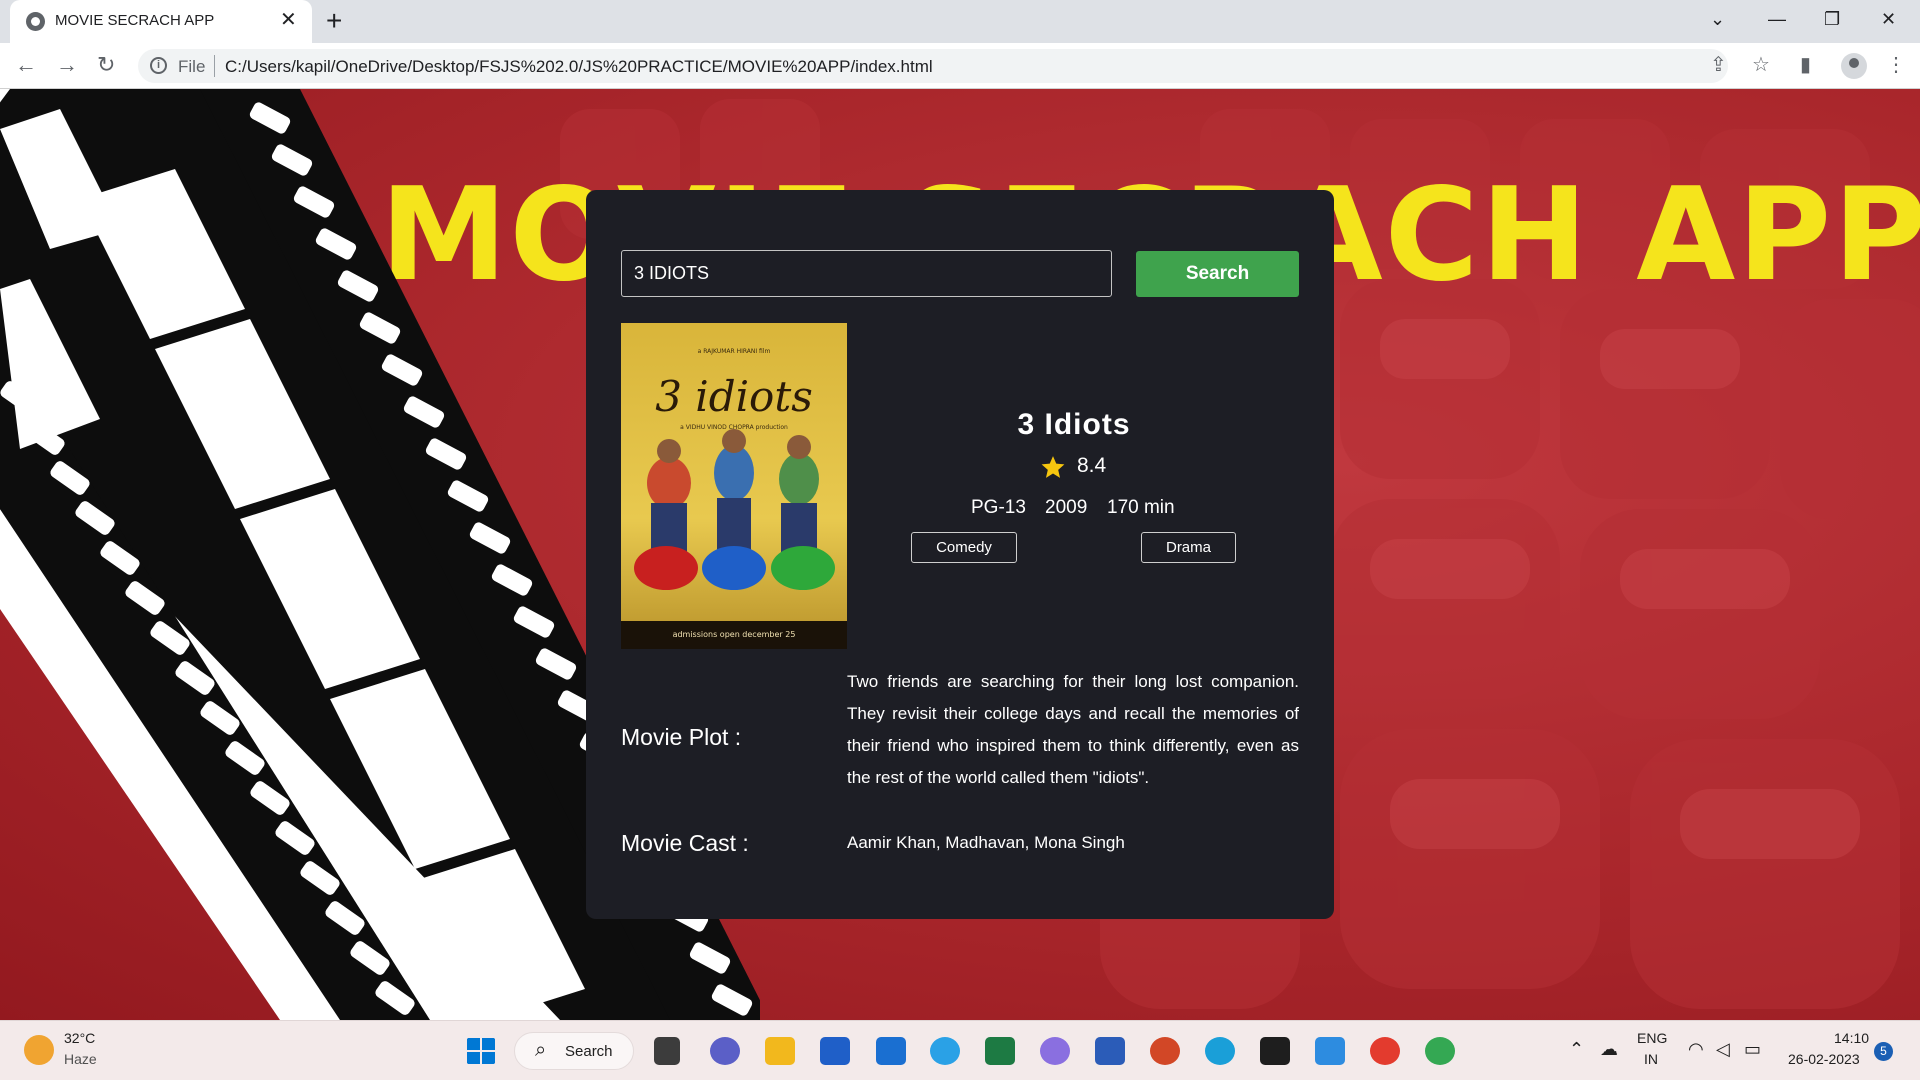 This screenshot has height=1080, width=1920. I want to click on close-tab-icon: ✕, so click(288, 20).